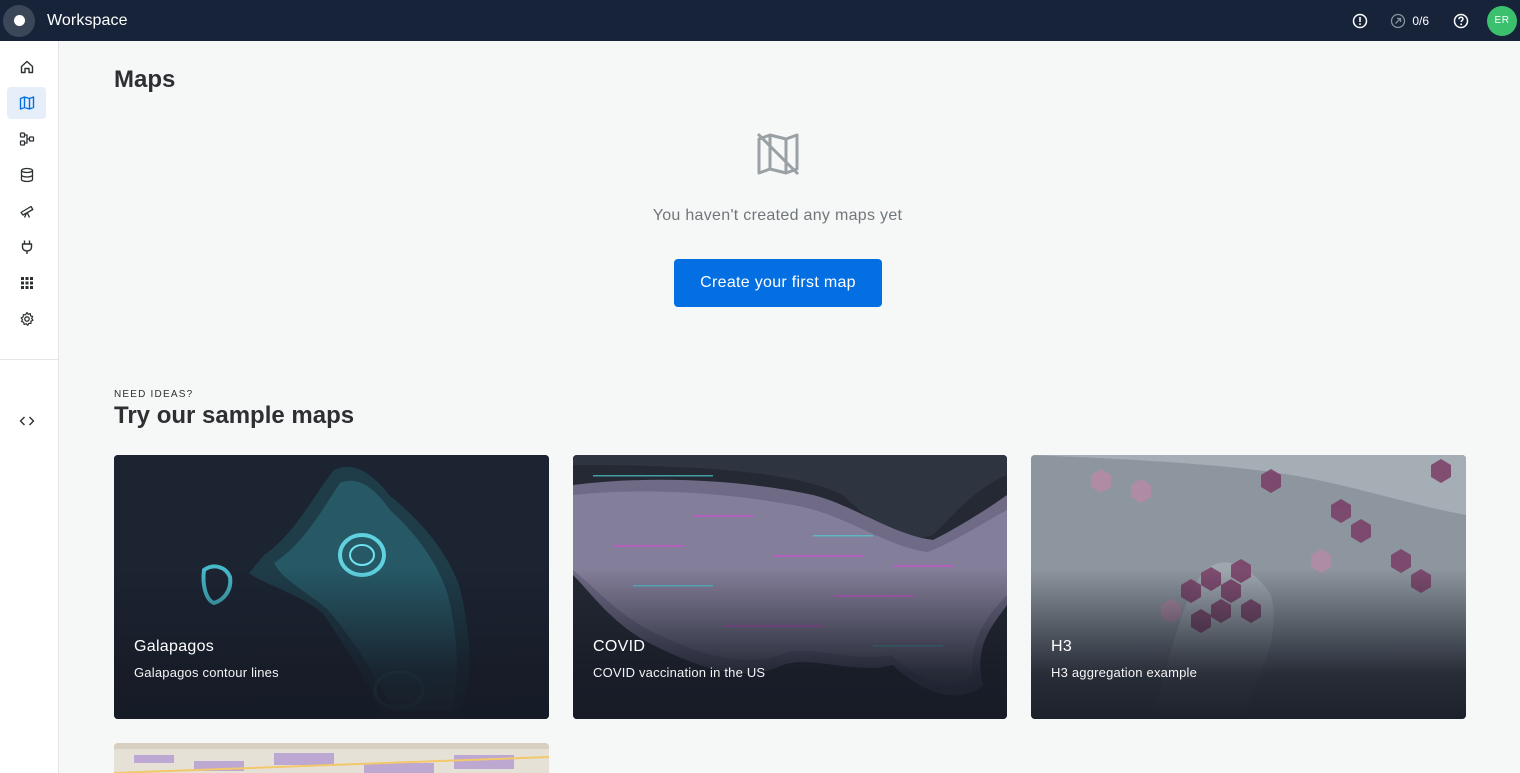 This screenshot has width=1520, height=773. What do you see at coordinates (1062, 646) in the screenshot?
I see `card-title: H3` at bounding box center [1062, 646].